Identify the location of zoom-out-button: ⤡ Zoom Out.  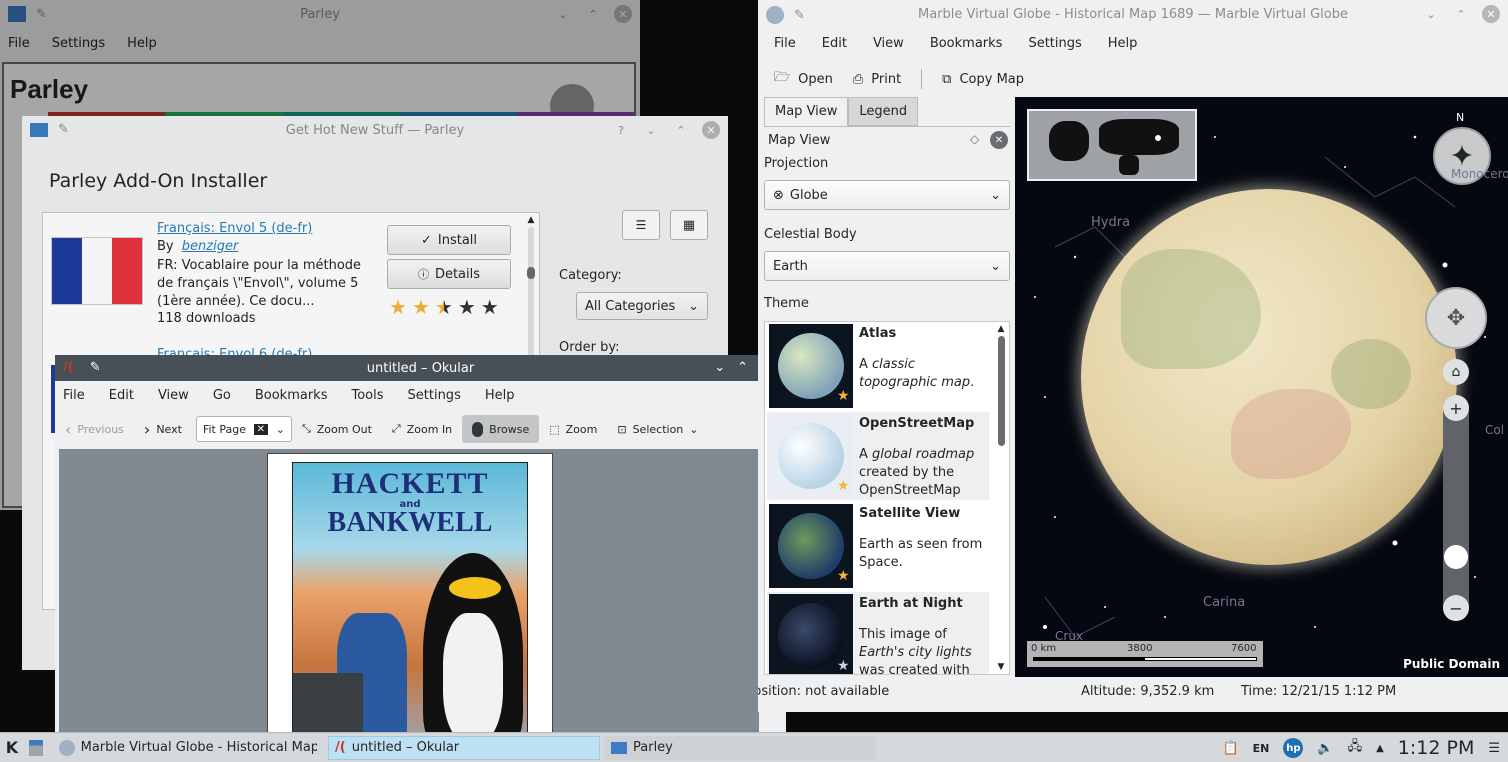
(337, 429).